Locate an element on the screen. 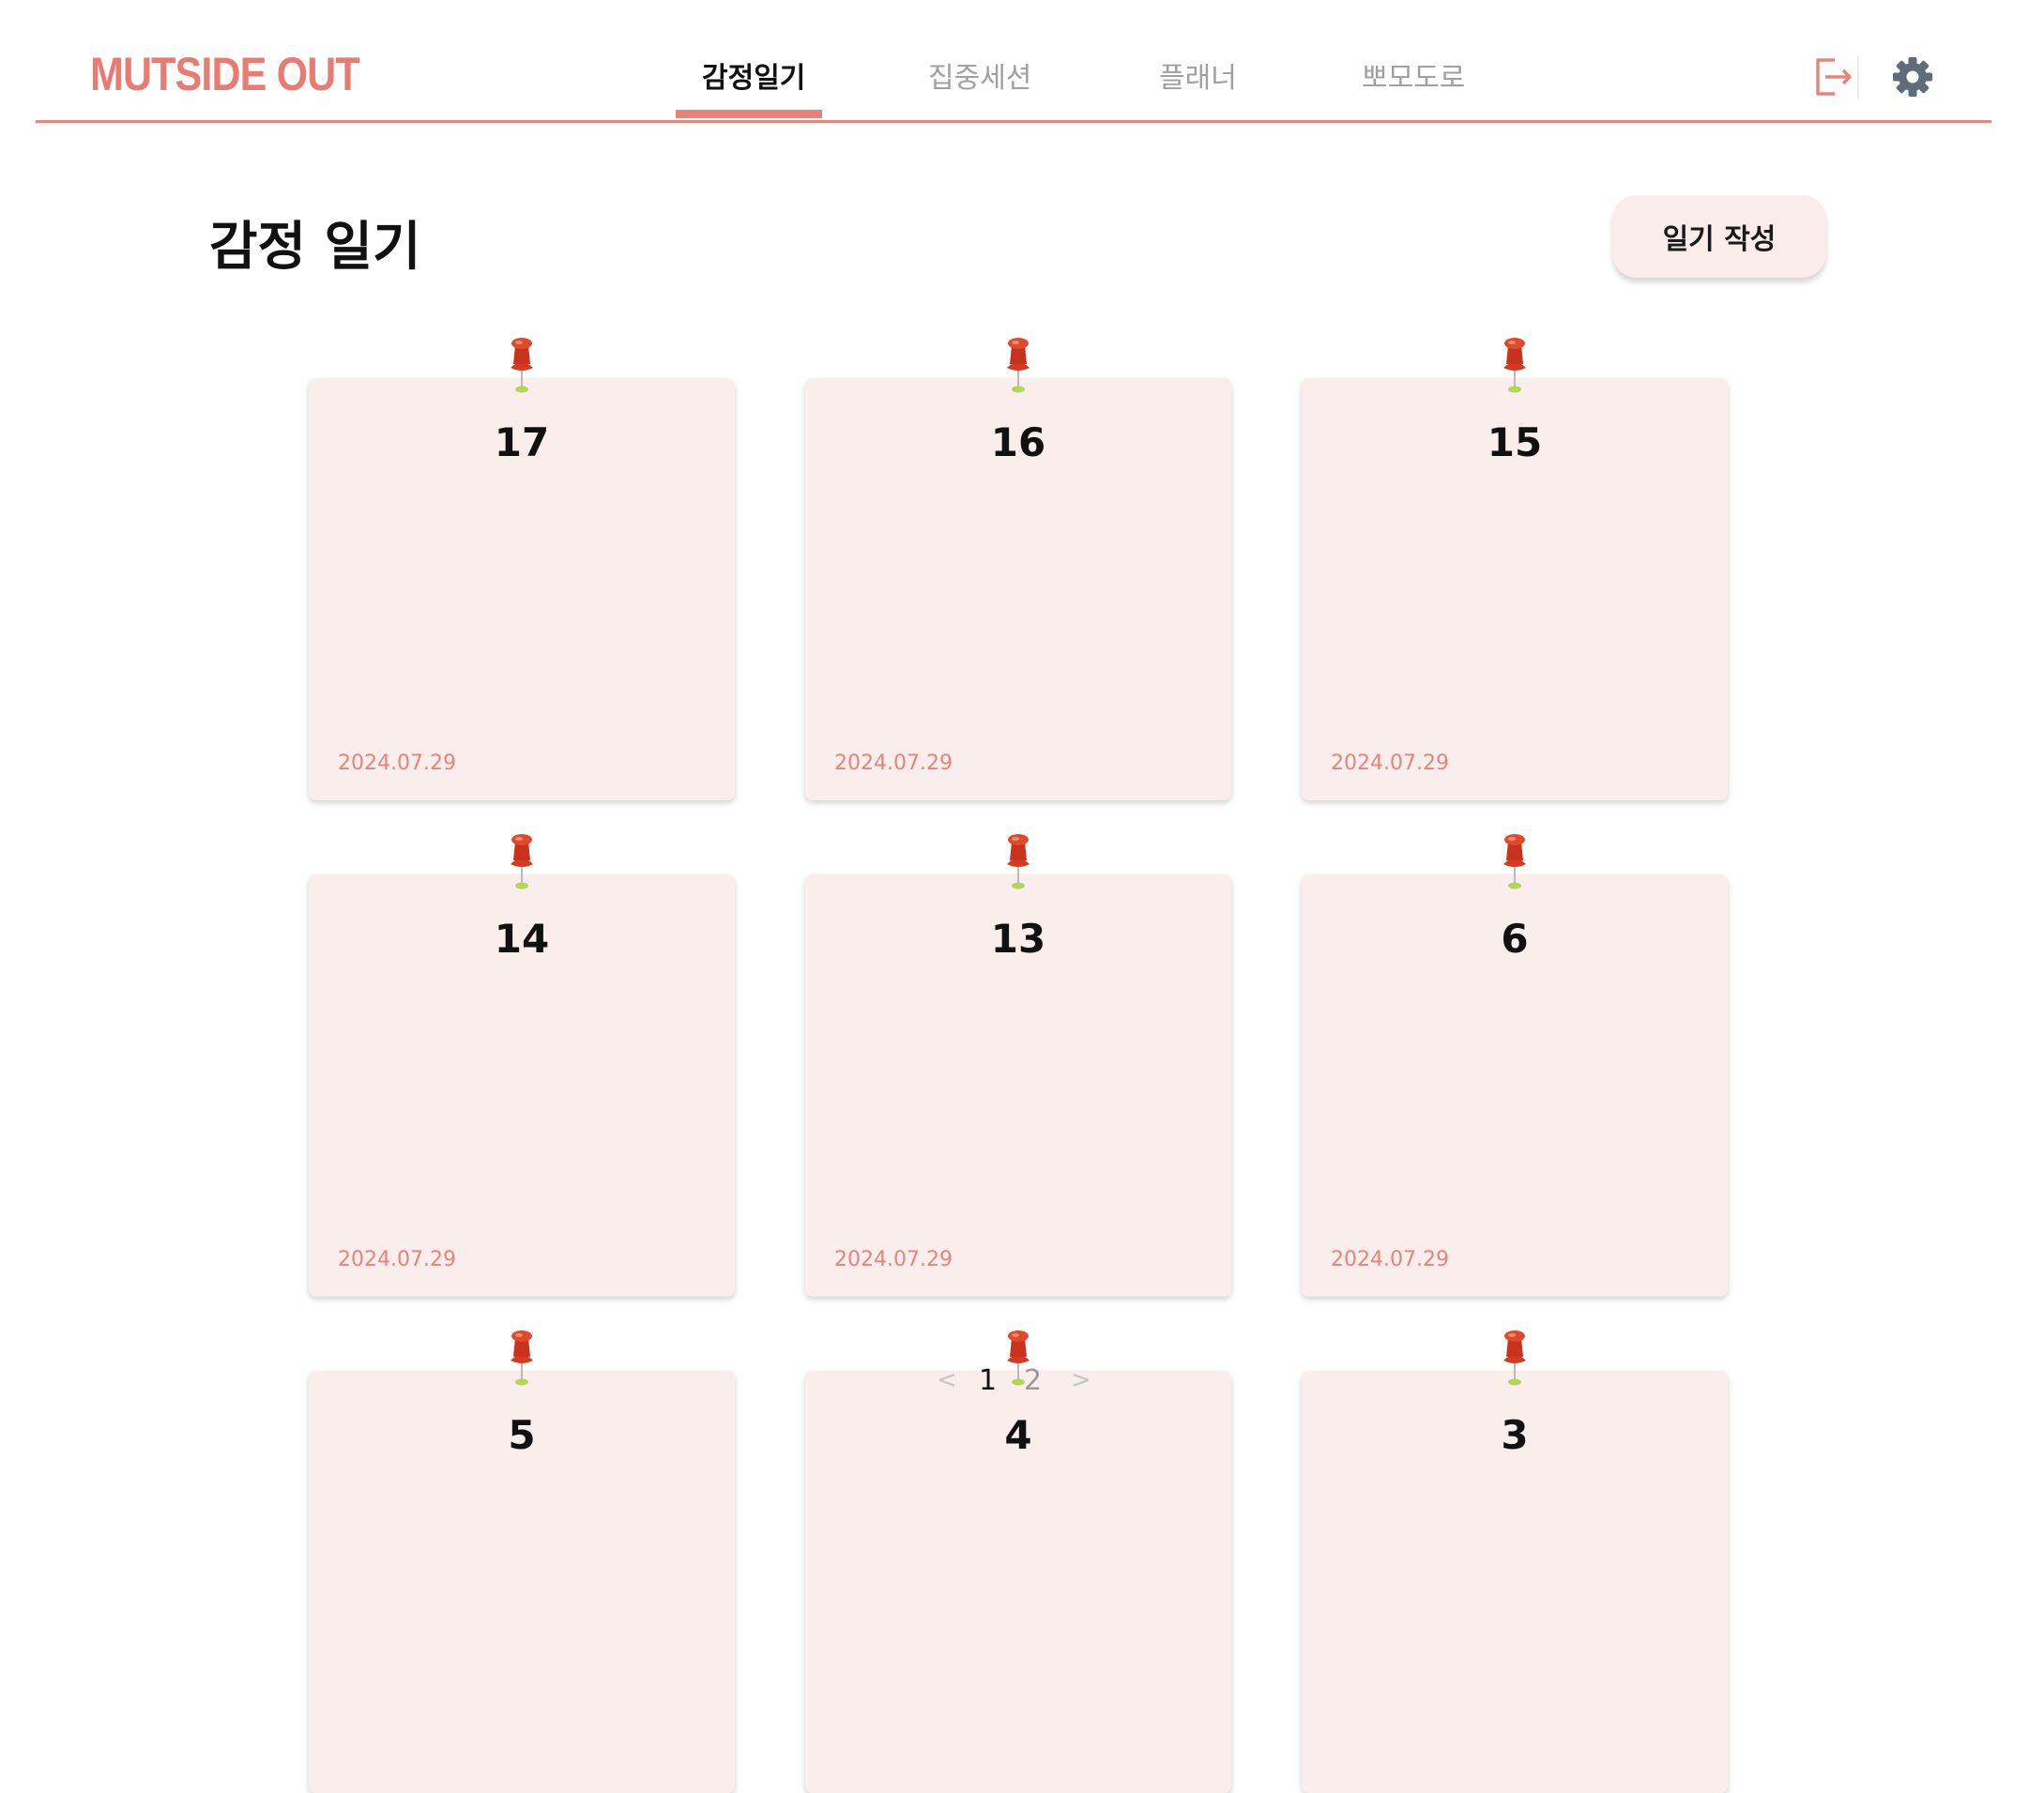  page-button-1: 1 is located at coordinates (988, 1380).